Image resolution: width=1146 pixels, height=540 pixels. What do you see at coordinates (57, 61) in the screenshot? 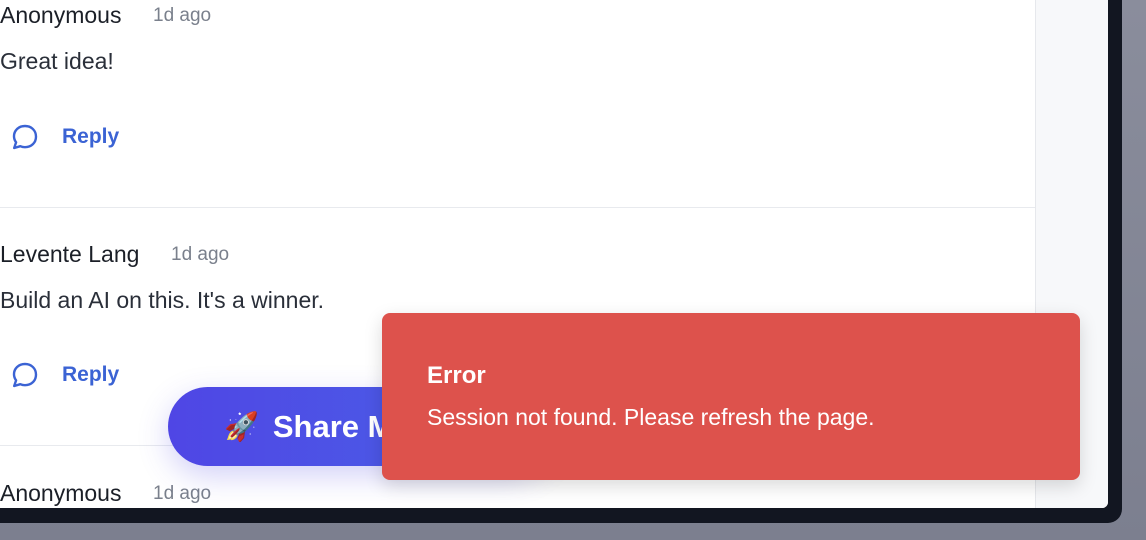
I see `comment-body: Great idea!` at bounding box center [57, 61].